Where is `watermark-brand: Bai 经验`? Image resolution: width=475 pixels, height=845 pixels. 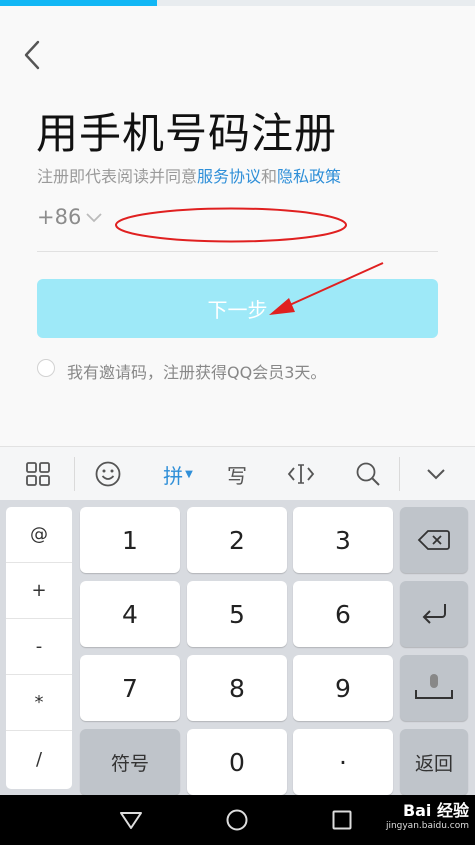 watermark-brand: Bai 经验 is located at coordinates (435, 810).